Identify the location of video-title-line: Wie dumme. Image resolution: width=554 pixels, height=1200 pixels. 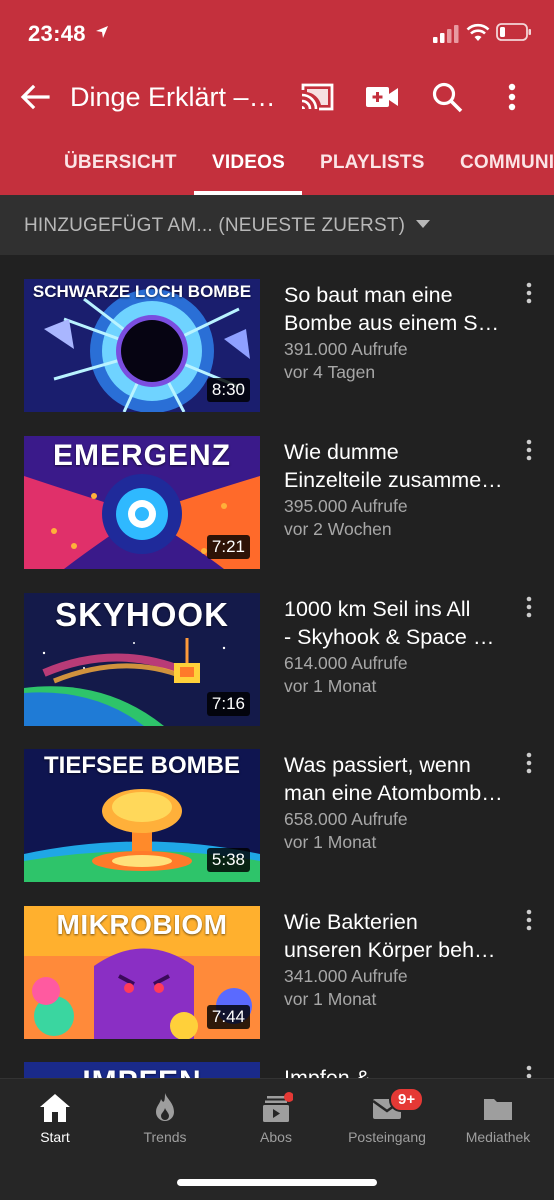
(341, 452).